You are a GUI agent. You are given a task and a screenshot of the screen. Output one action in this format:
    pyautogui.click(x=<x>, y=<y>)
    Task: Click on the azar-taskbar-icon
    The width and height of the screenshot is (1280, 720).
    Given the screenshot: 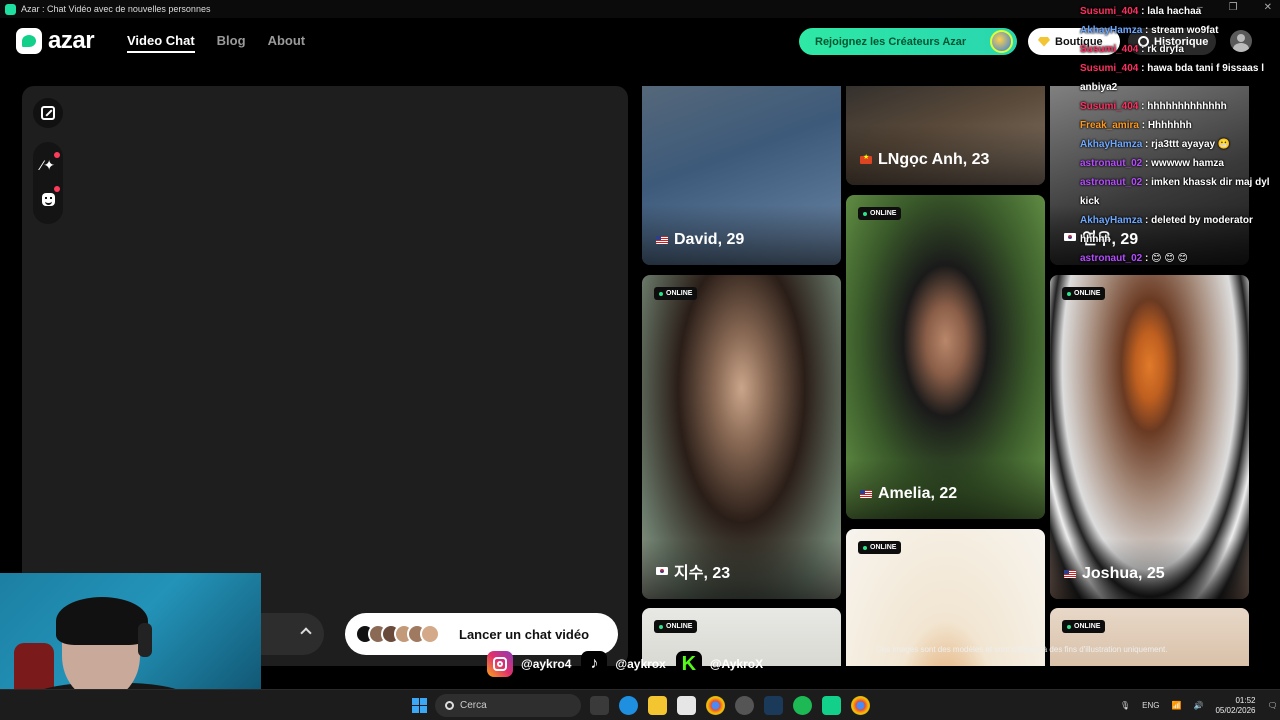 What is the action you would take?
    pyautogui.click(x=831, y=705)
    